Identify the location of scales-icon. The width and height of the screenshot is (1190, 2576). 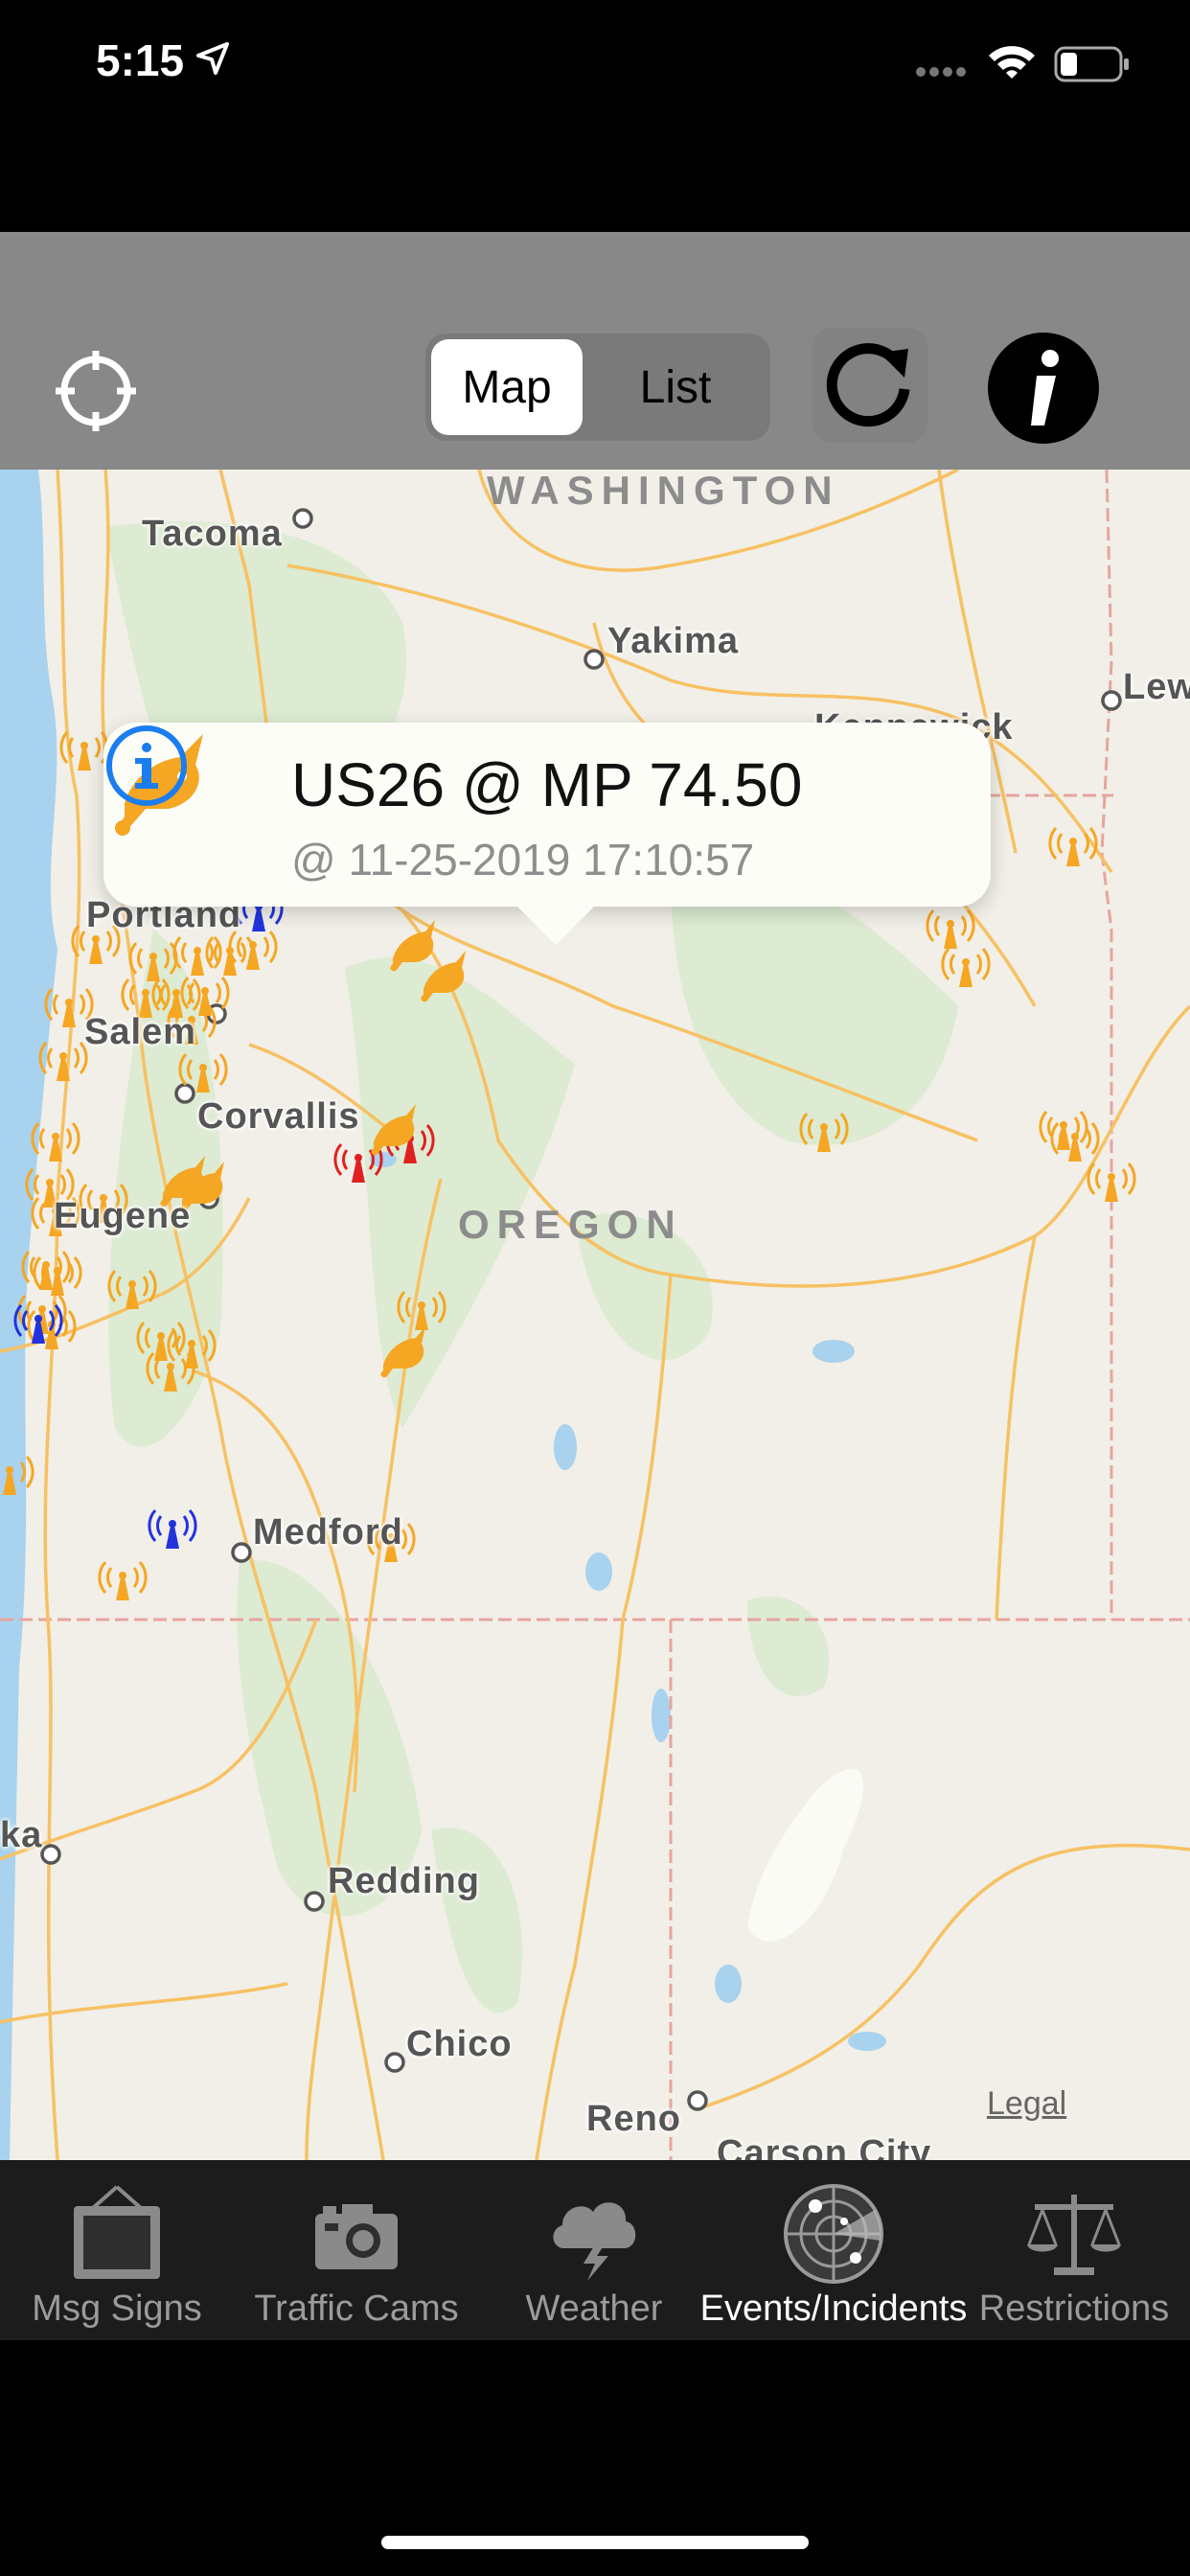
(1074, 2235).